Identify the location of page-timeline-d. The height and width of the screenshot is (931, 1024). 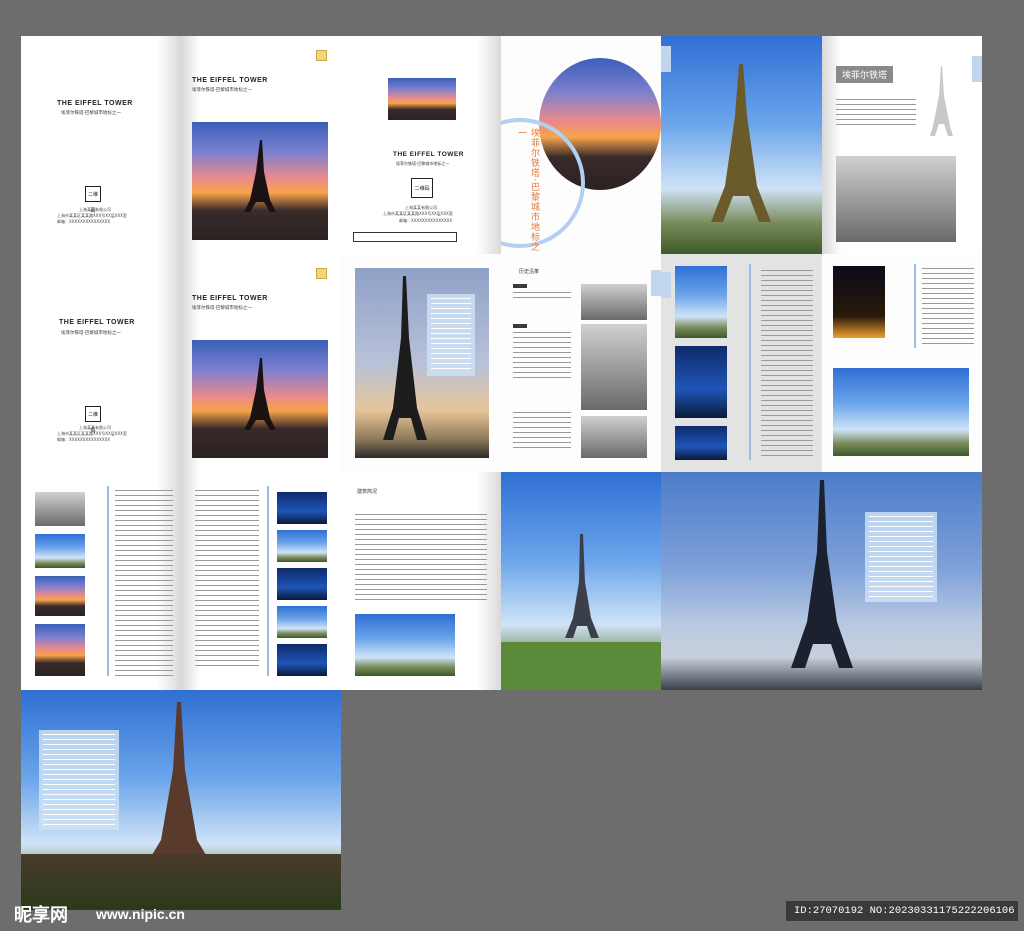
(261, 581).